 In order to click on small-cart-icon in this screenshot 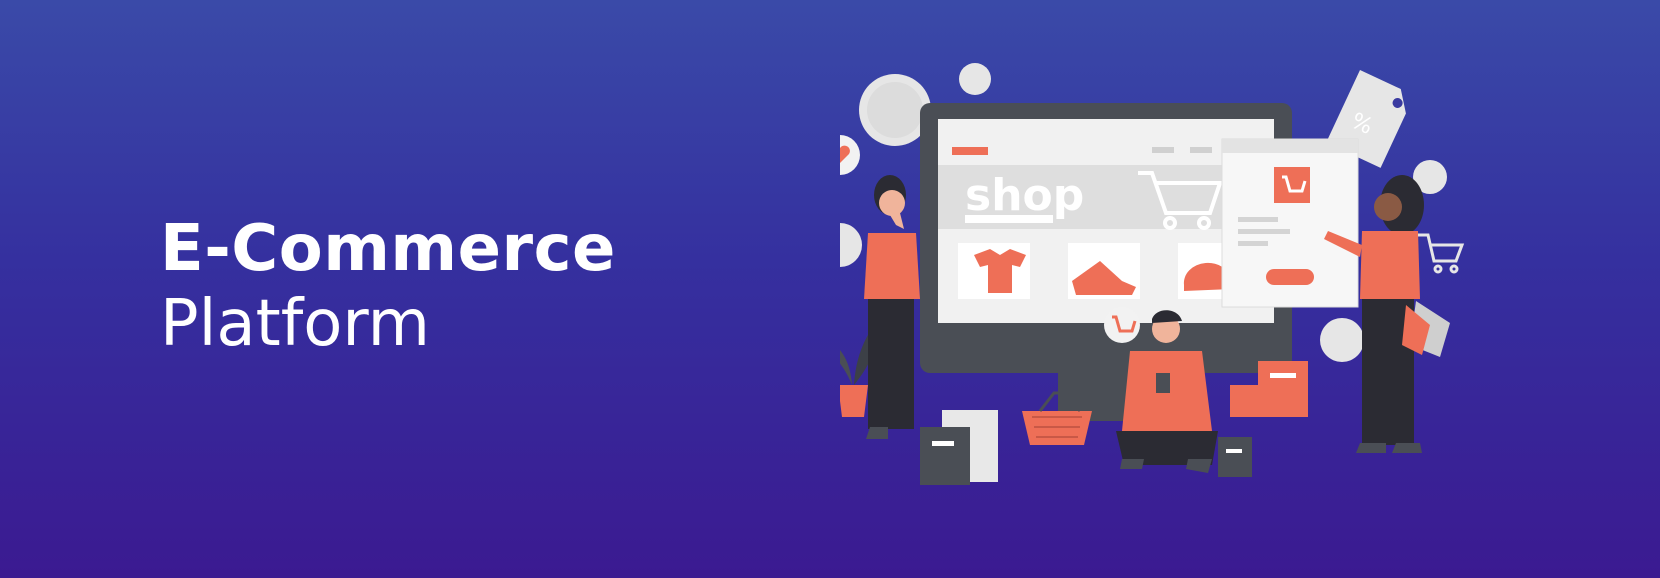, I will do `click(1441, 253)`.